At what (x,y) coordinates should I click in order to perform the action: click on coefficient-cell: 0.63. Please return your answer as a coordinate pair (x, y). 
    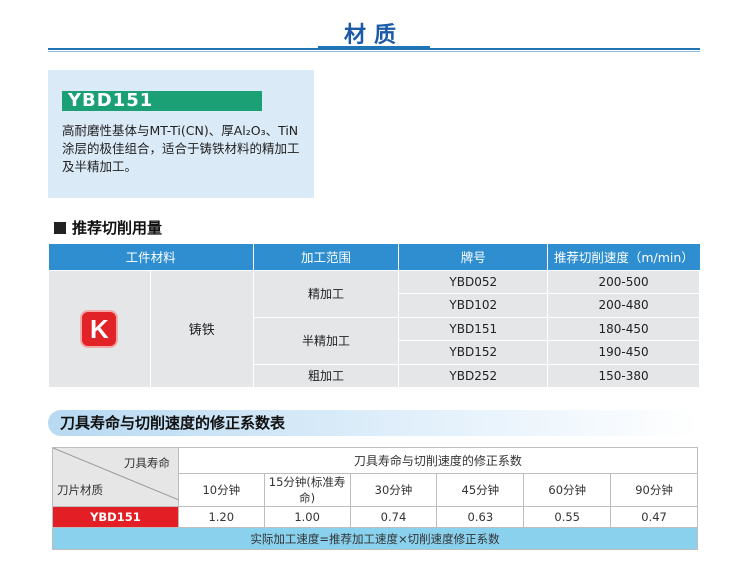
    Looking at the image, I should click on (480, 517).